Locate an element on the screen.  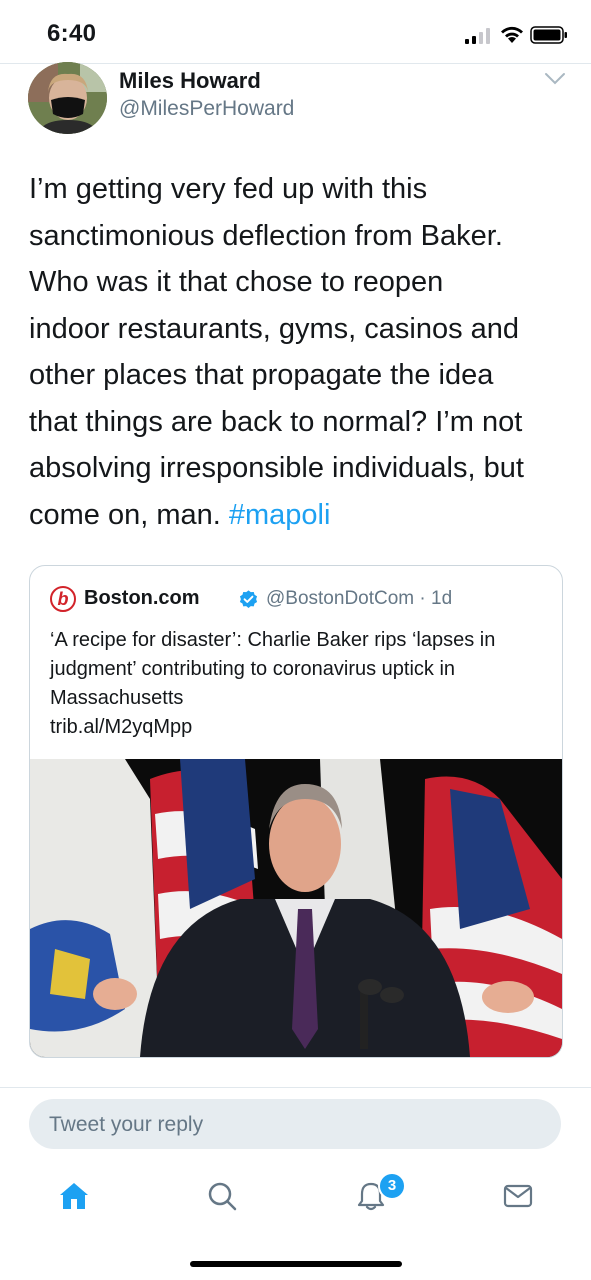
tweet-text-line: that things are back to normal? I’m not is located at coordinates (276, 421).